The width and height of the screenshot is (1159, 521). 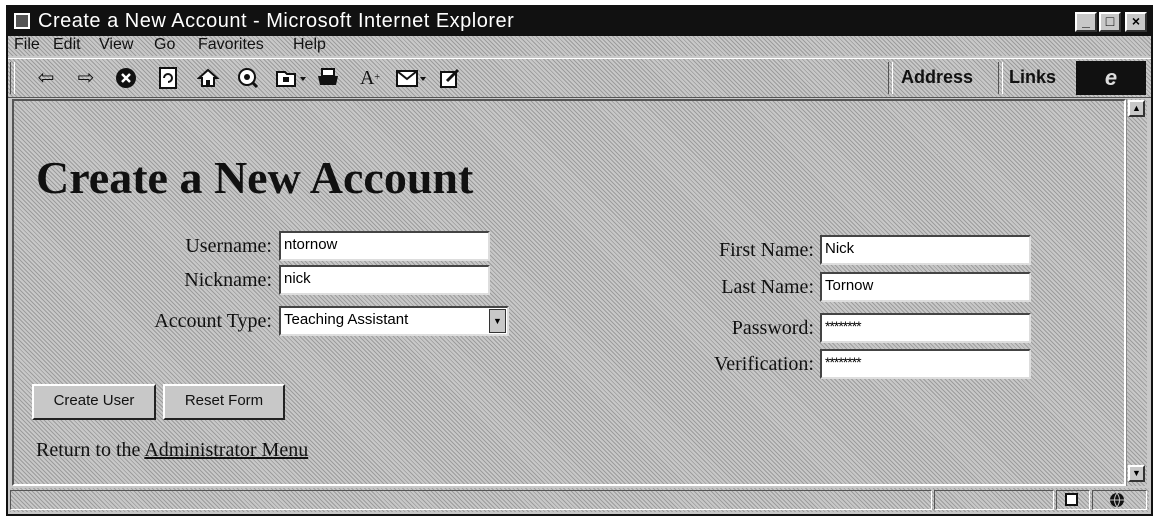 What do you see at coordinates (1111, 78) in the screenshot?
I see `ie-logo-icon: e` at bounding box center [1111, 78].